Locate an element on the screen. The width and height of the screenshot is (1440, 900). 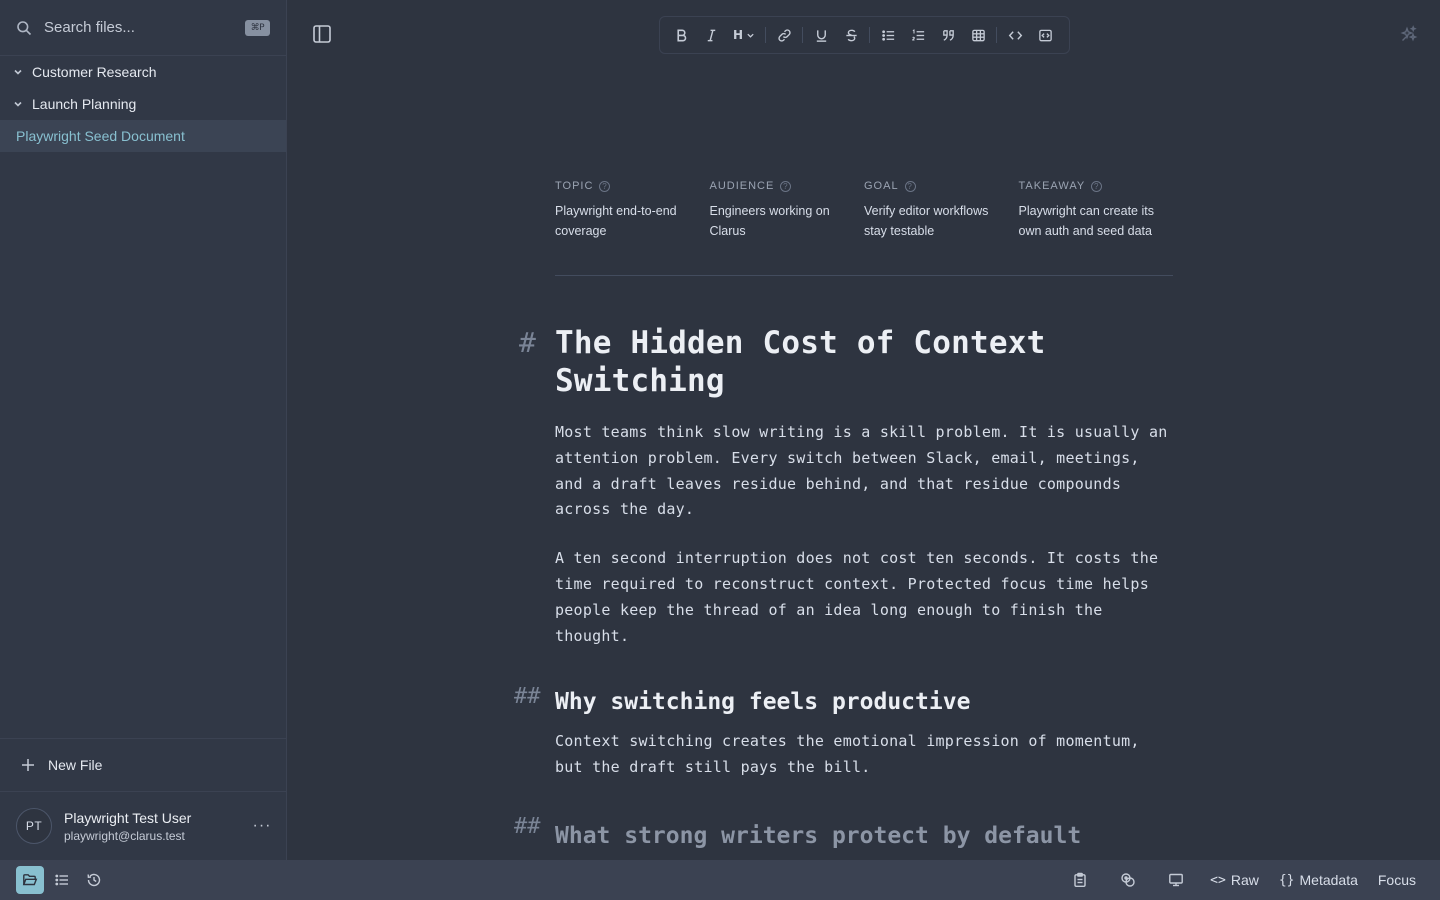
raw-button: <> Raw is located at coordinates (1234, 880).